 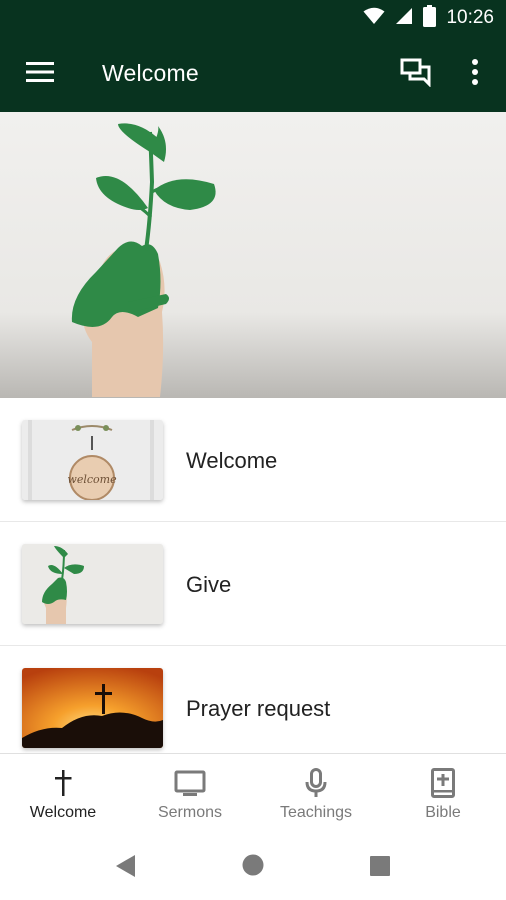 I want to click on page-title: Welcome, so click(x=150, y=73).